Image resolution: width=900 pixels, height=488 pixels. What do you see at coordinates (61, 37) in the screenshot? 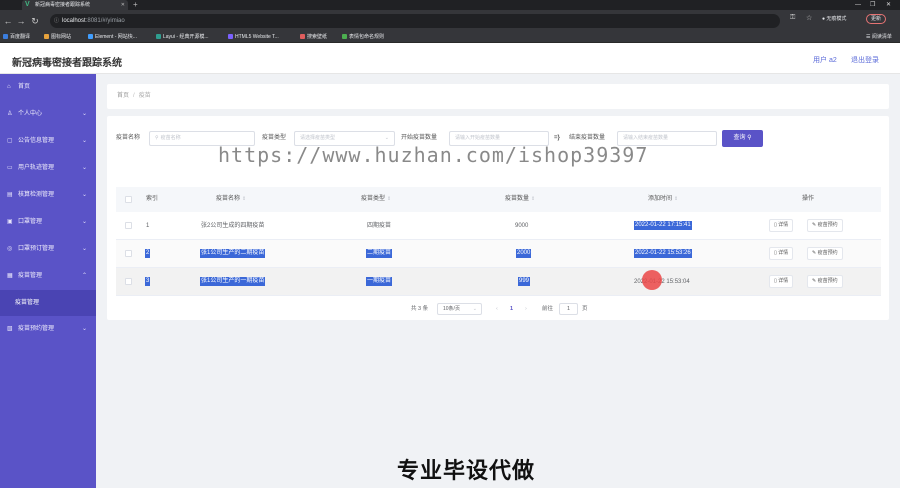
I see `bookmark-label: 图标网站` at bounding box center [61, 37].